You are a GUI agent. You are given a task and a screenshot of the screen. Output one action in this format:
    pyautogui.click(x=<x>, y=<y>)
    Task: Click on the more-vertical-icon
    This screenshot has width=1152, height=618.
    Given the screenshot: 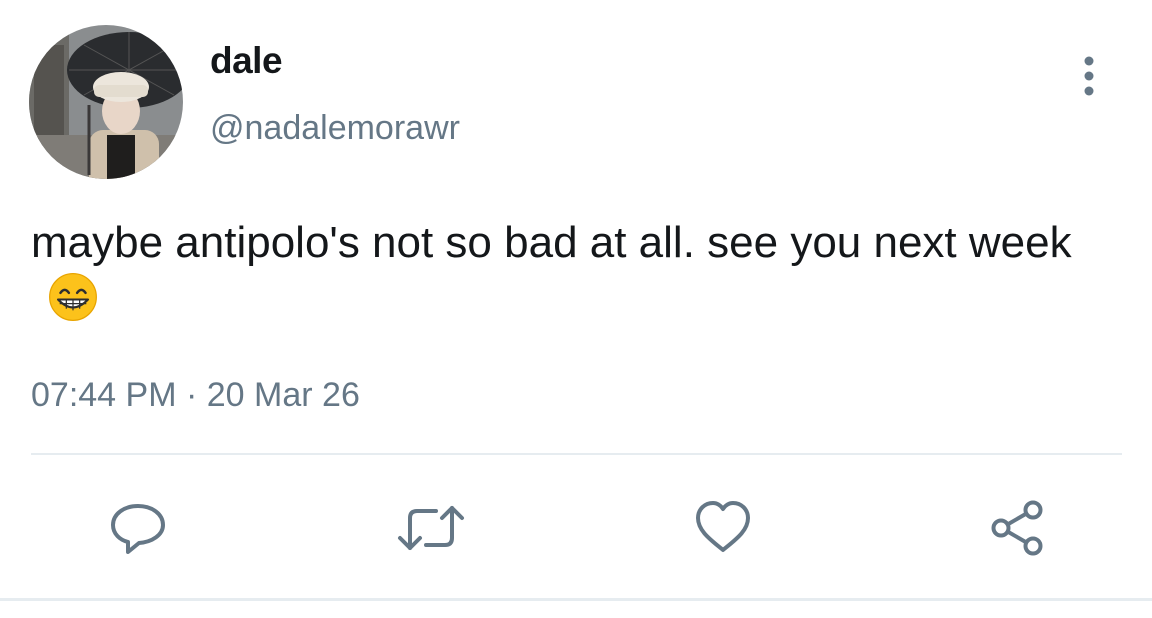 What is the action you would take?
    pyautogui.click(x=1089, y=76)
    